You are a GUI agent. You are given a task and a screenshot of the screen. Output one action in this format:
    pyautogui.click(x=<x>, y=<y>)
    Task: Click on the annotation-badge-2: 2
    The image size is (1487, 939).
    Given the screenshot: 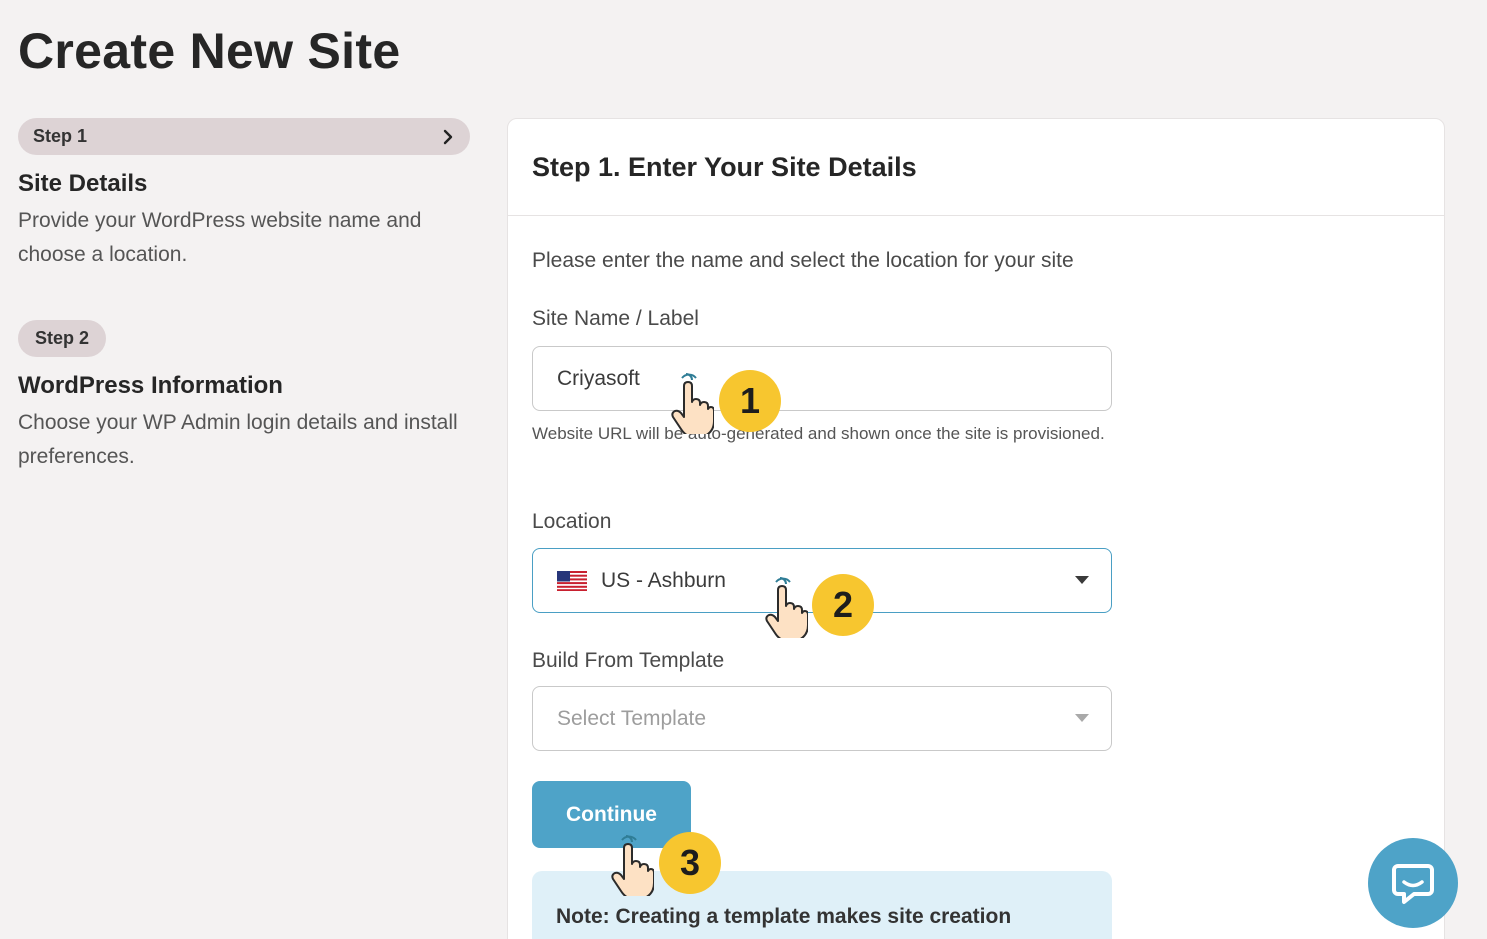 What is the action you would take?
    pyautogui.click(x=843, y=605)
    